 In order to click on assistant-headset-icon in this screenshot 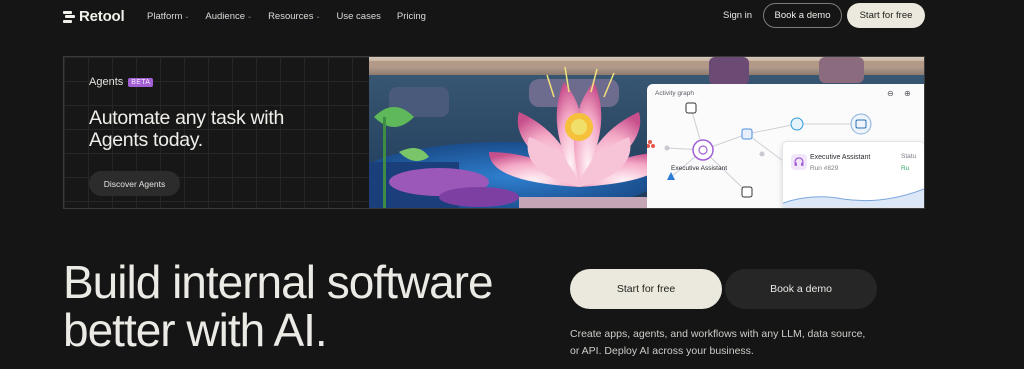, I will do `click(799, 162)`.